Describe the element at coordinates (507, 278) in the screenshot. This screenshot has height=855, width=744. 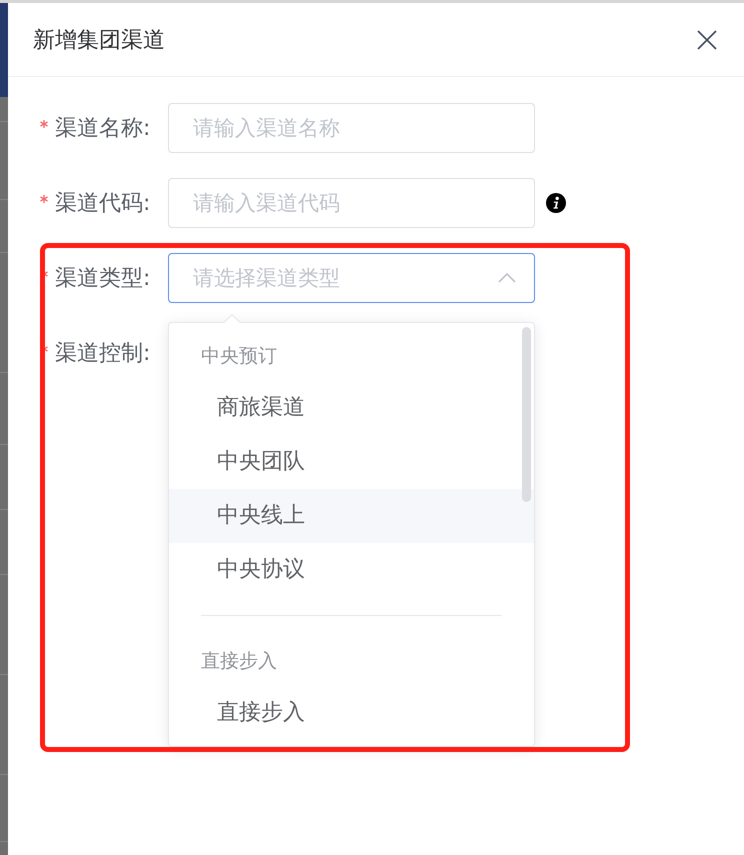
I see `chevron-up-icon` at that location.